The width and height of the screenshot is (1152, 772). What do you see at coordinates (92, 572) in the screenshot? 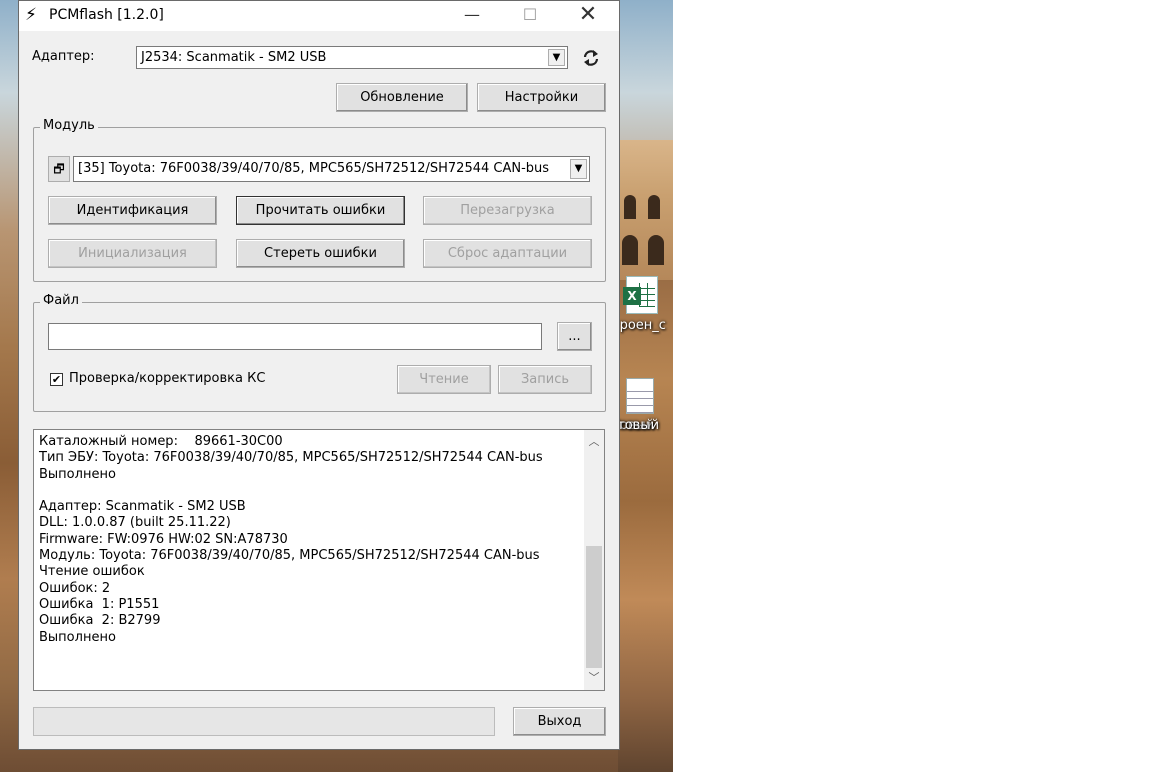
I see `log-line: Чтение ошибок` at bounding box center [92, 572].